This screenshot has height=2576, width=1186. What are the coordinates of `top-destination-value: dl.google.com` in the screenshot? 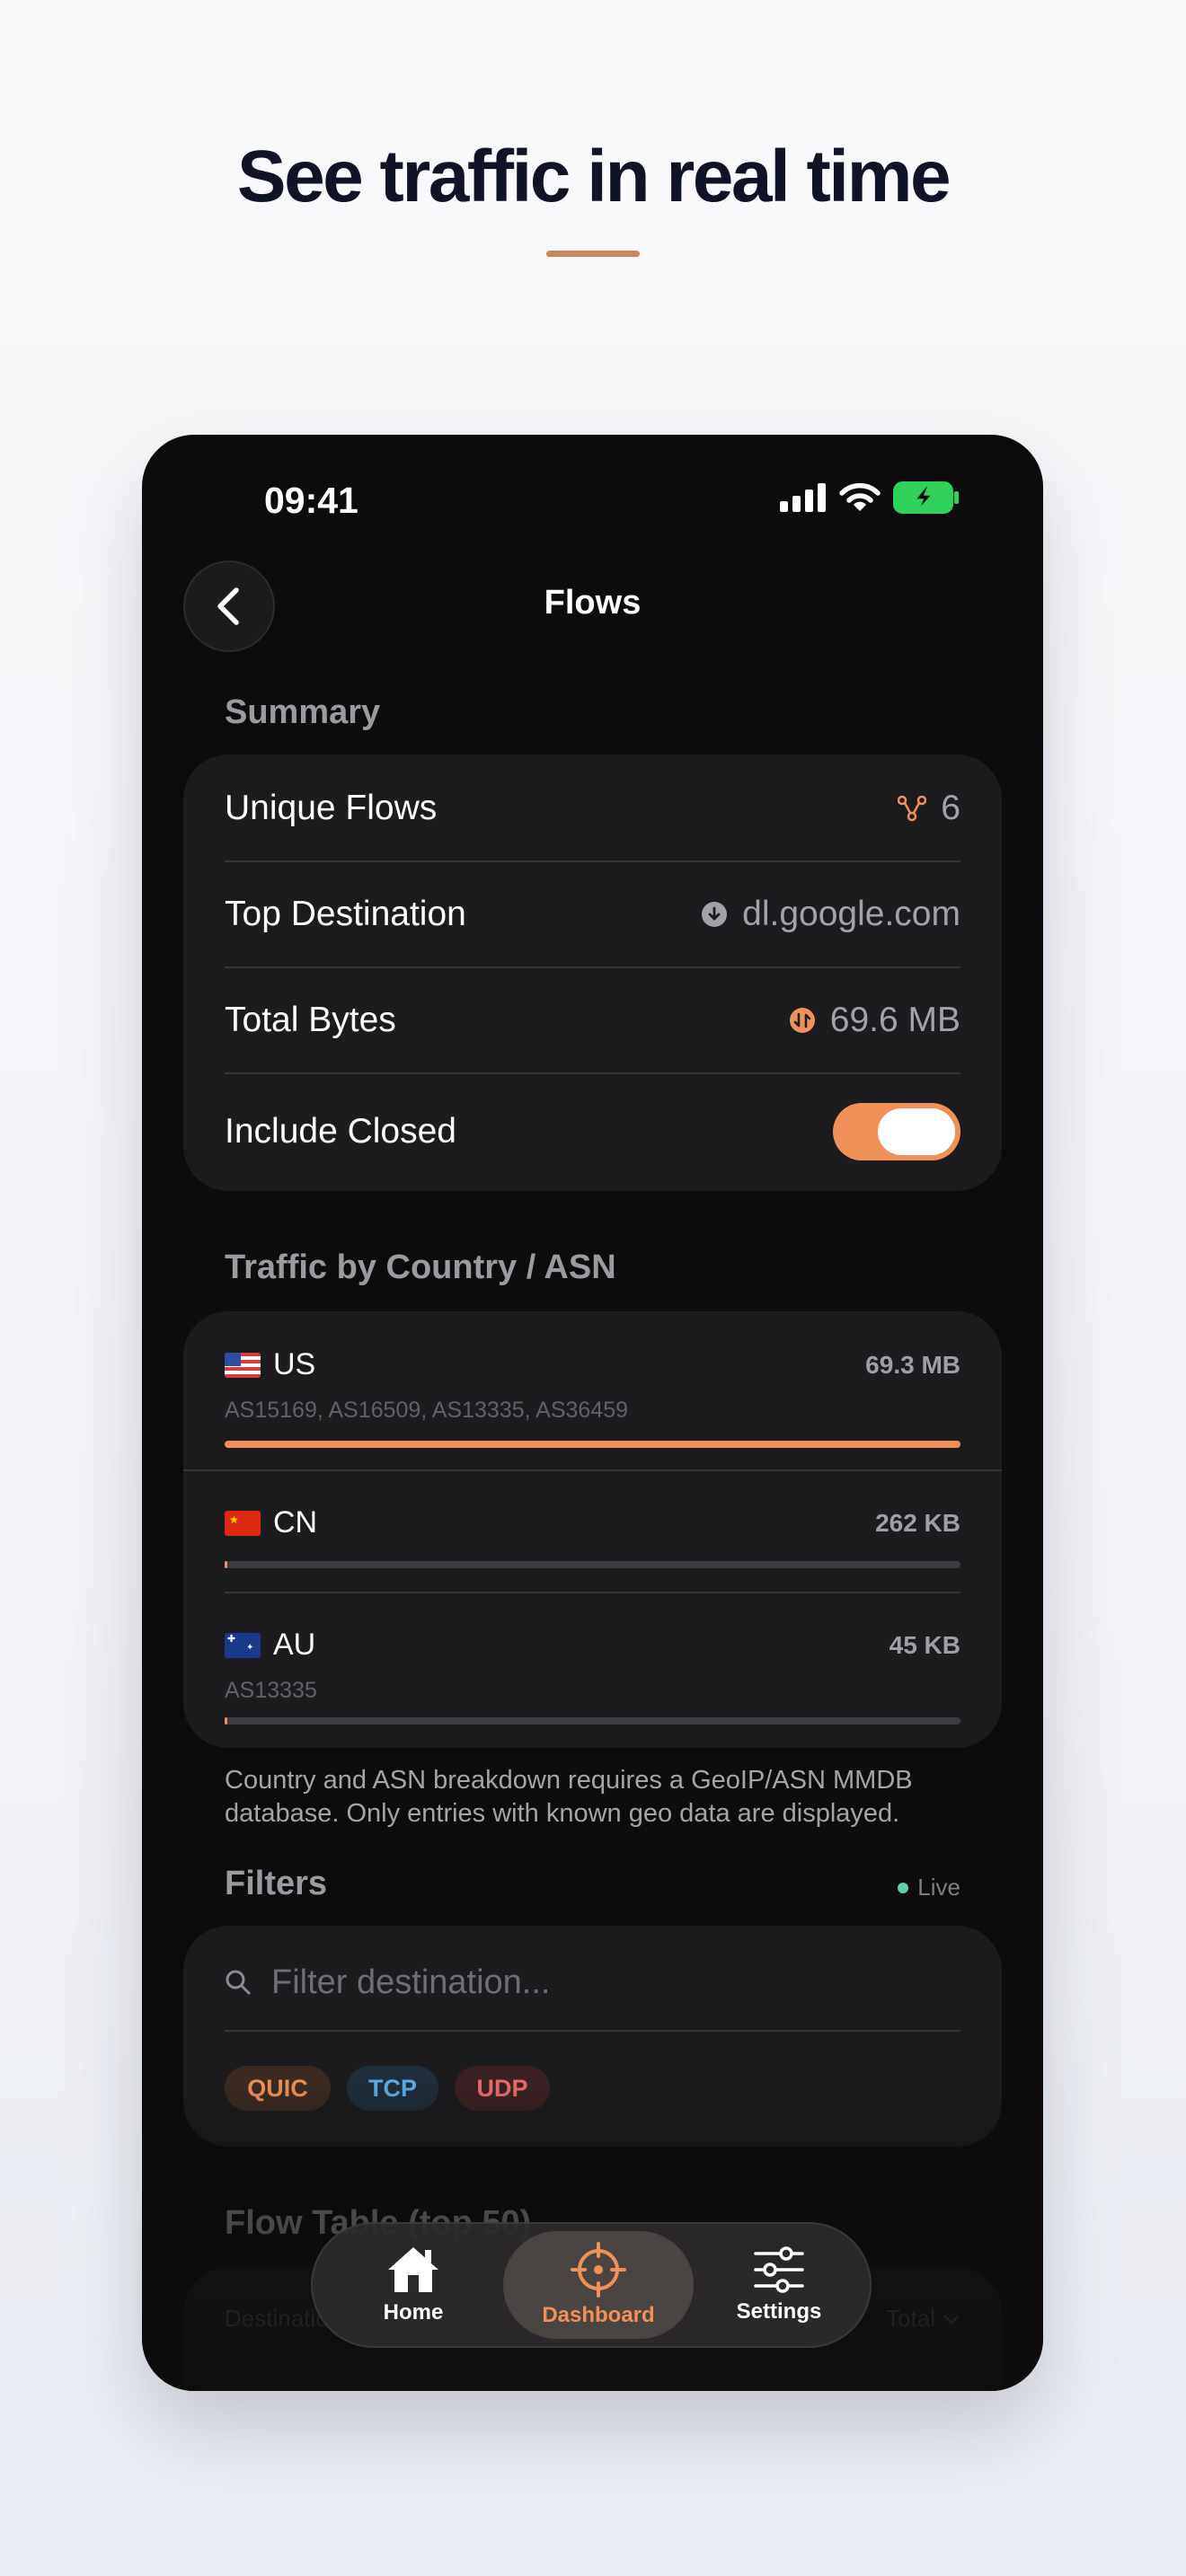 It's located at (851, 914).